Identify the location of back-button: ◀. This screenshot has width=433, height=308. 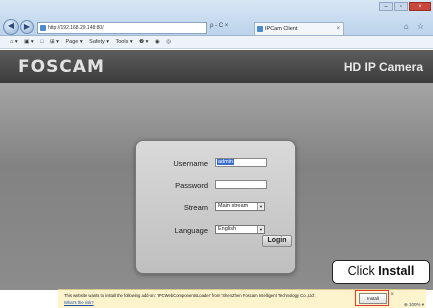
(11, 27).